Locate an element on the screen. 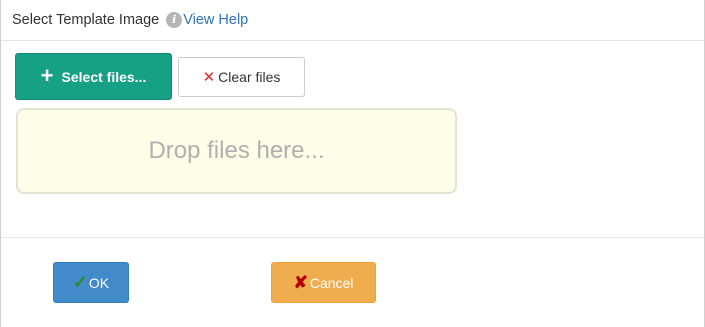  info-icon: i is located at coordinates (174, 20).